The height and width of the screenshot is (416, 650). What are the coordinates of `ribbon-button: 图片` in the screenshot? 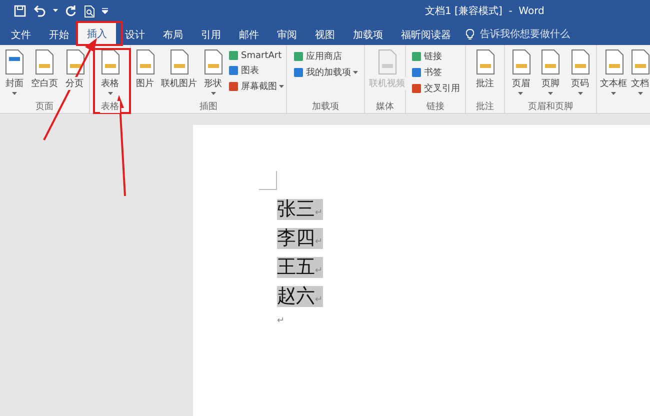 It's located at (145, 69).